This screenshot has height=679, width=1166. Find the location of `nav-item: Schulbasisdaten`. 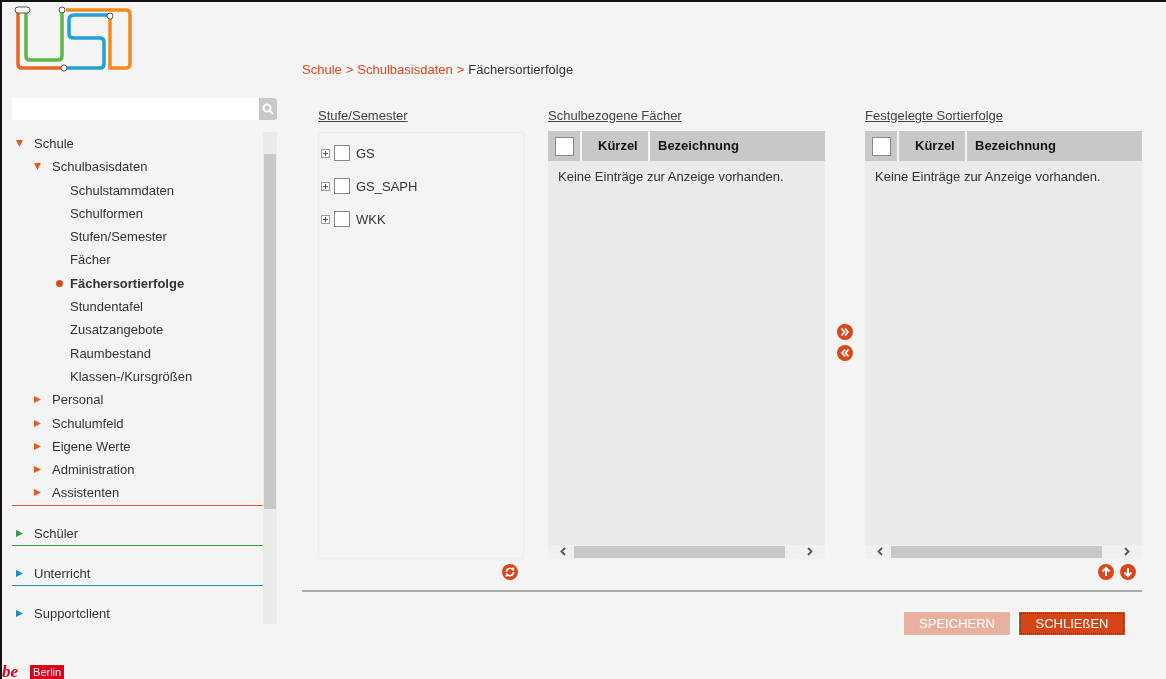

nav-item: Schulbasisdaten is located at coordinates (137, 167).